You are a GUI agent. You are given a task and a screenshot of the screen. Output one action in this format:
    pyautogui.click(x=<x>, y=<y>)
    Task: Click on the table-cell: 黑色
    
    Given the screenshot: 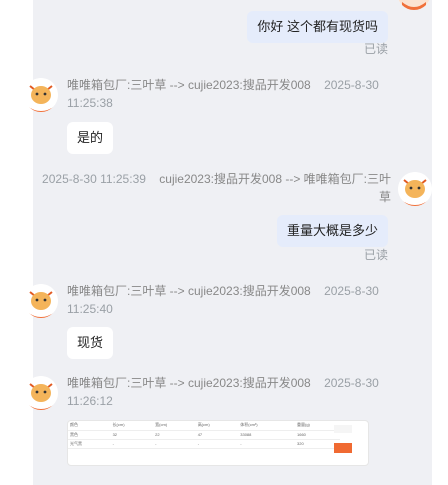 What is the action you would take?
    pyautogui.click(x=89, y=435)
    